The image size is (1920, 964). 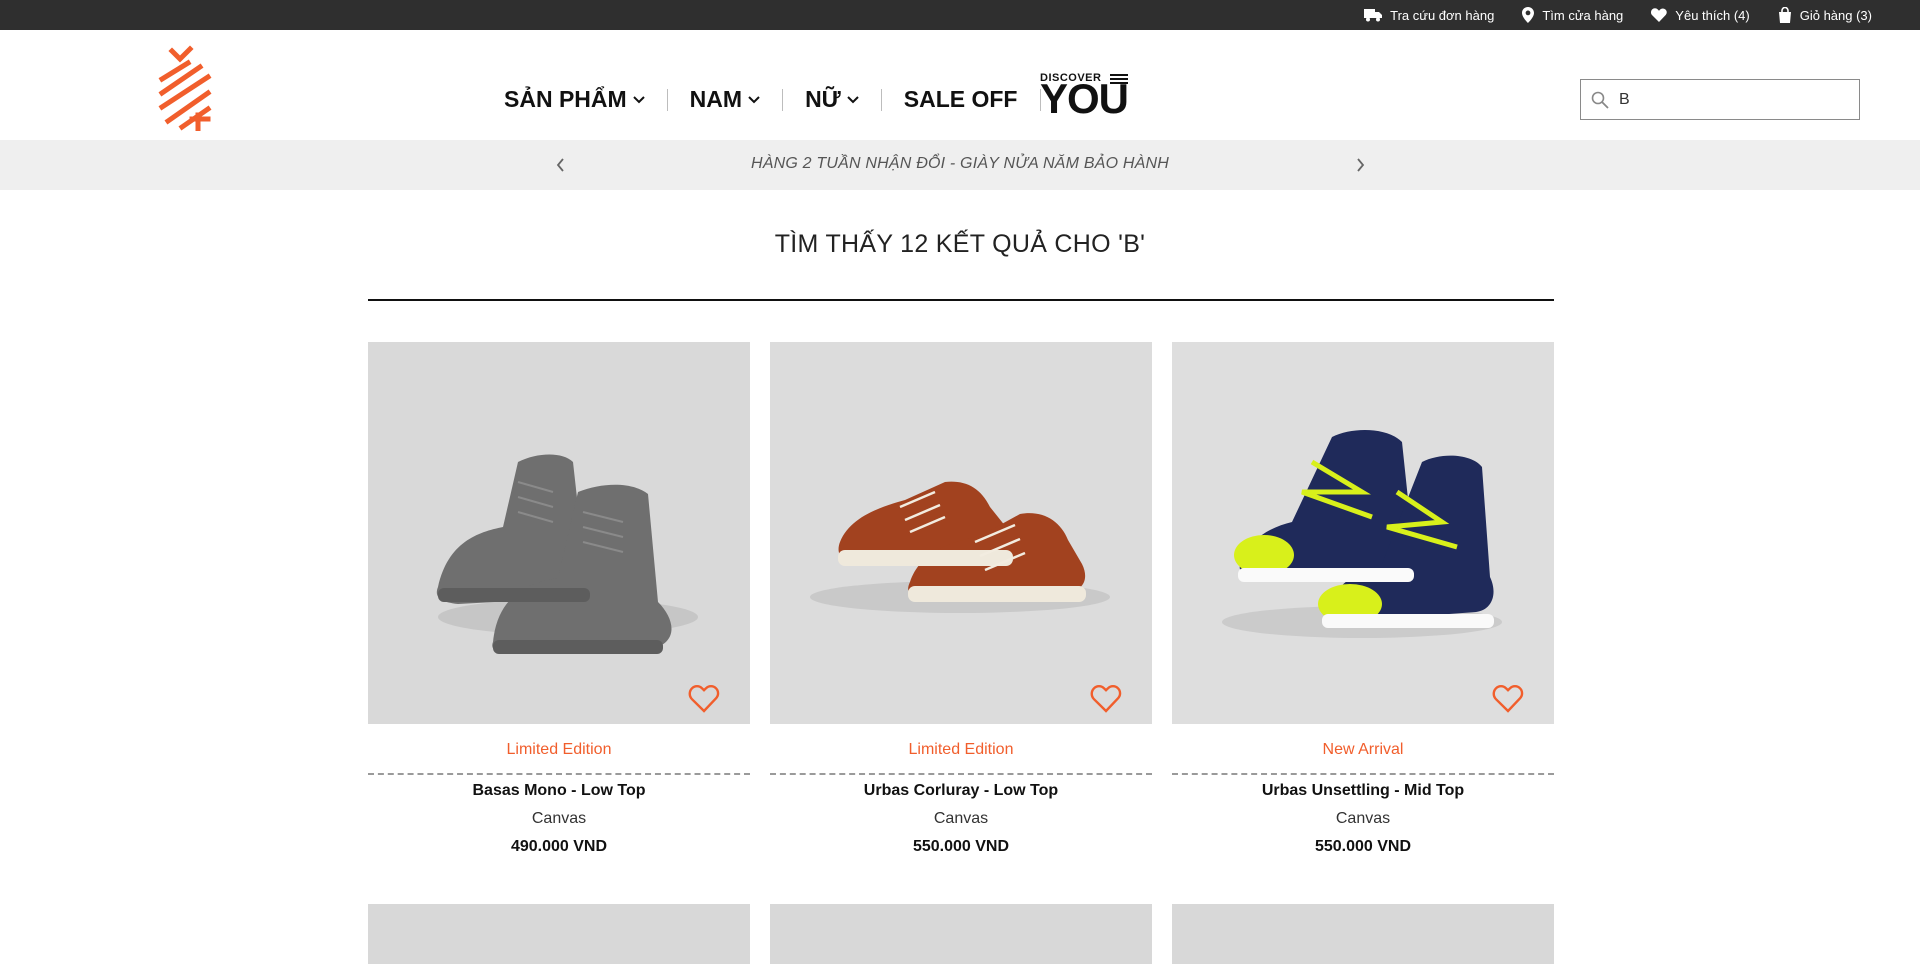 What do you see at coordinates (1659, 15) in the screenshot?
I see `heart-icon` at bounding box center [1659, 15].